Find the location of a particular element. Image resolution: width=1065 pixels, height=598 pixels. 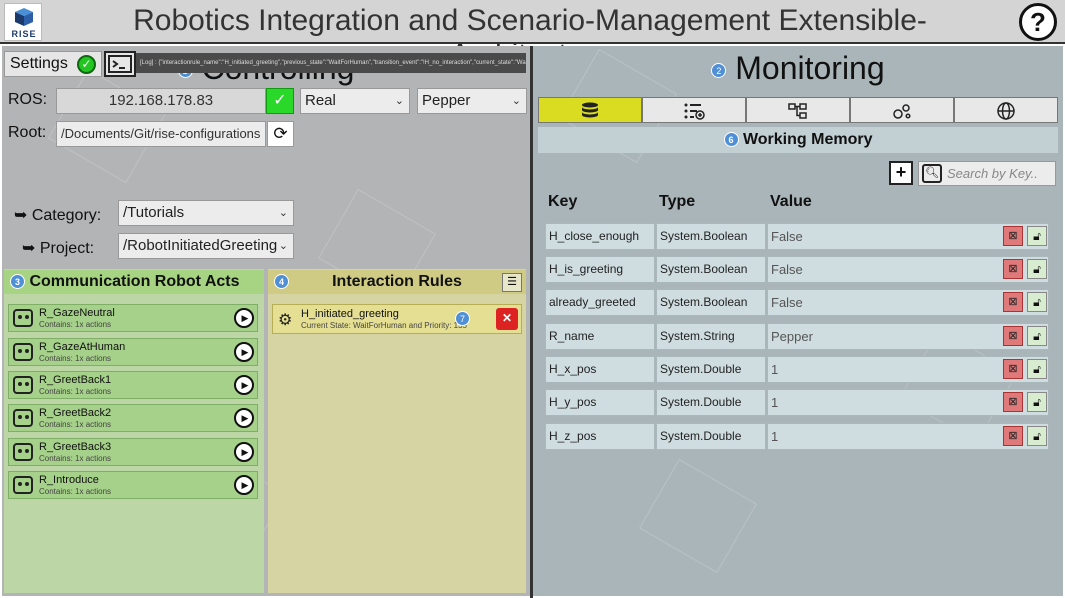

column-header-value: Value is located at coordinates (791, 201).